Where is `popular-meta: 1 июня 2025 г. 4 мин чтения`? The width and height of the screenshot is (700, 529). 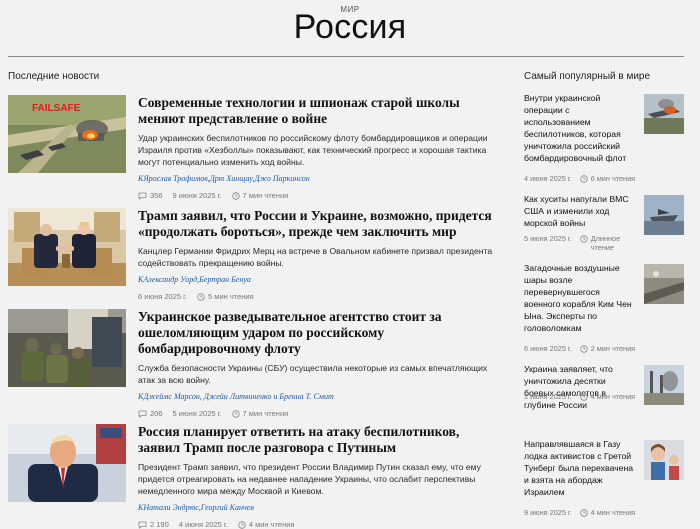 popular-meta: 1 июня 2025 г. 4 мин чтения is located at coordinates (583, 396).